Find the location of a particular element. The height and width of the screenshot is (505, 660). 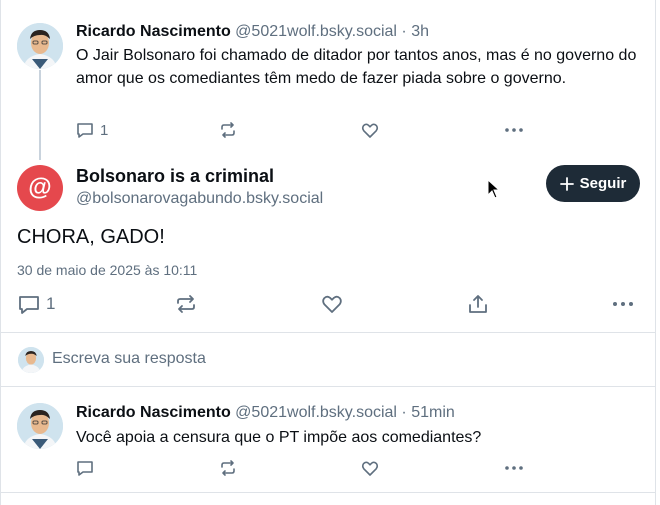

avatar: @ is located at coordinates (40, 188).